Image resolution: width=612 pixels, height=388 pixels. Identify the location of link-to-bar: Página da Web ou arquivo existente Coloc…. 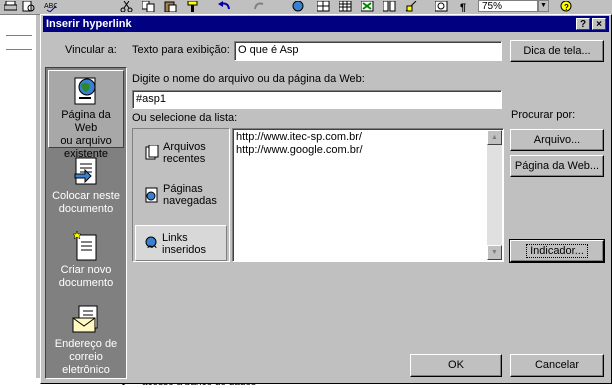
(86, 223).